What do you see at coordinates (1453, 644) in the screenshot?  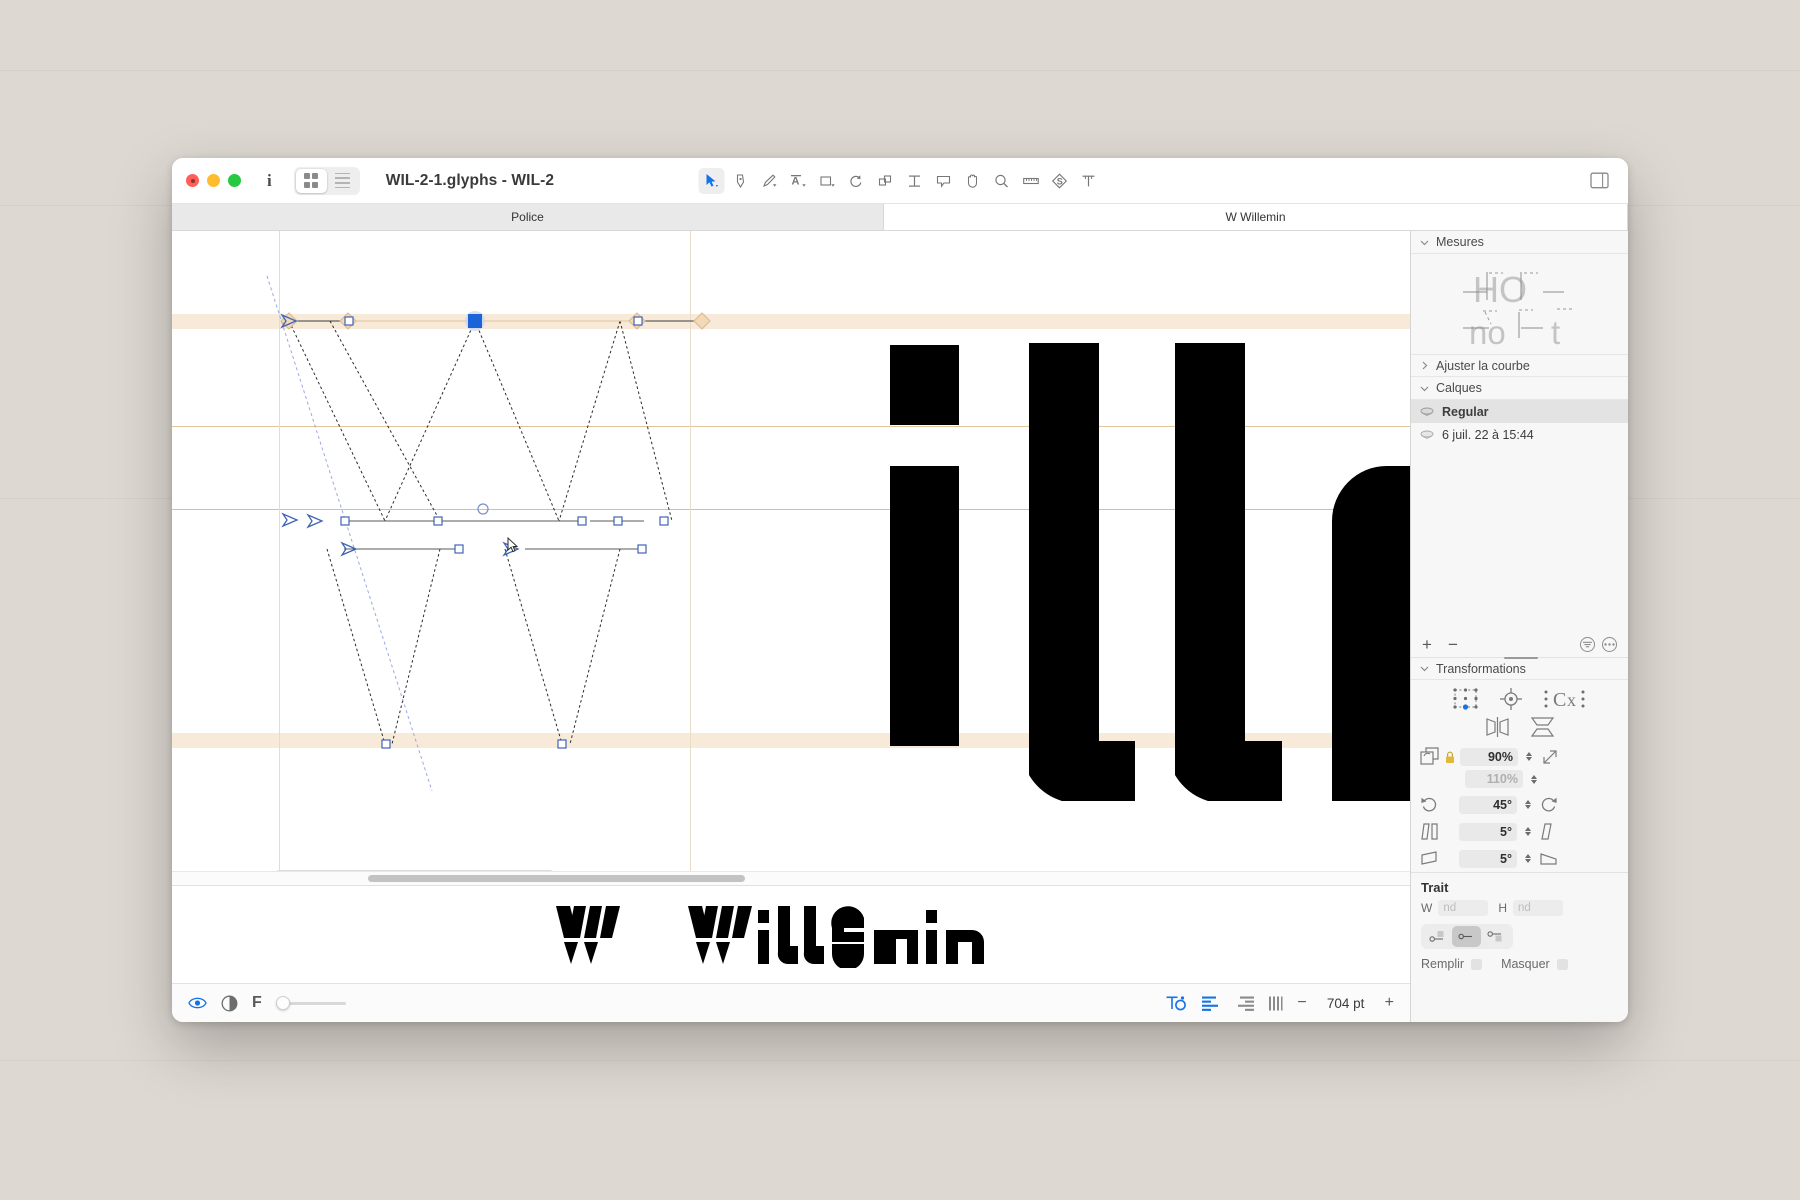 I see `remove-layer-button: −` at bounding box center [1453, 644].